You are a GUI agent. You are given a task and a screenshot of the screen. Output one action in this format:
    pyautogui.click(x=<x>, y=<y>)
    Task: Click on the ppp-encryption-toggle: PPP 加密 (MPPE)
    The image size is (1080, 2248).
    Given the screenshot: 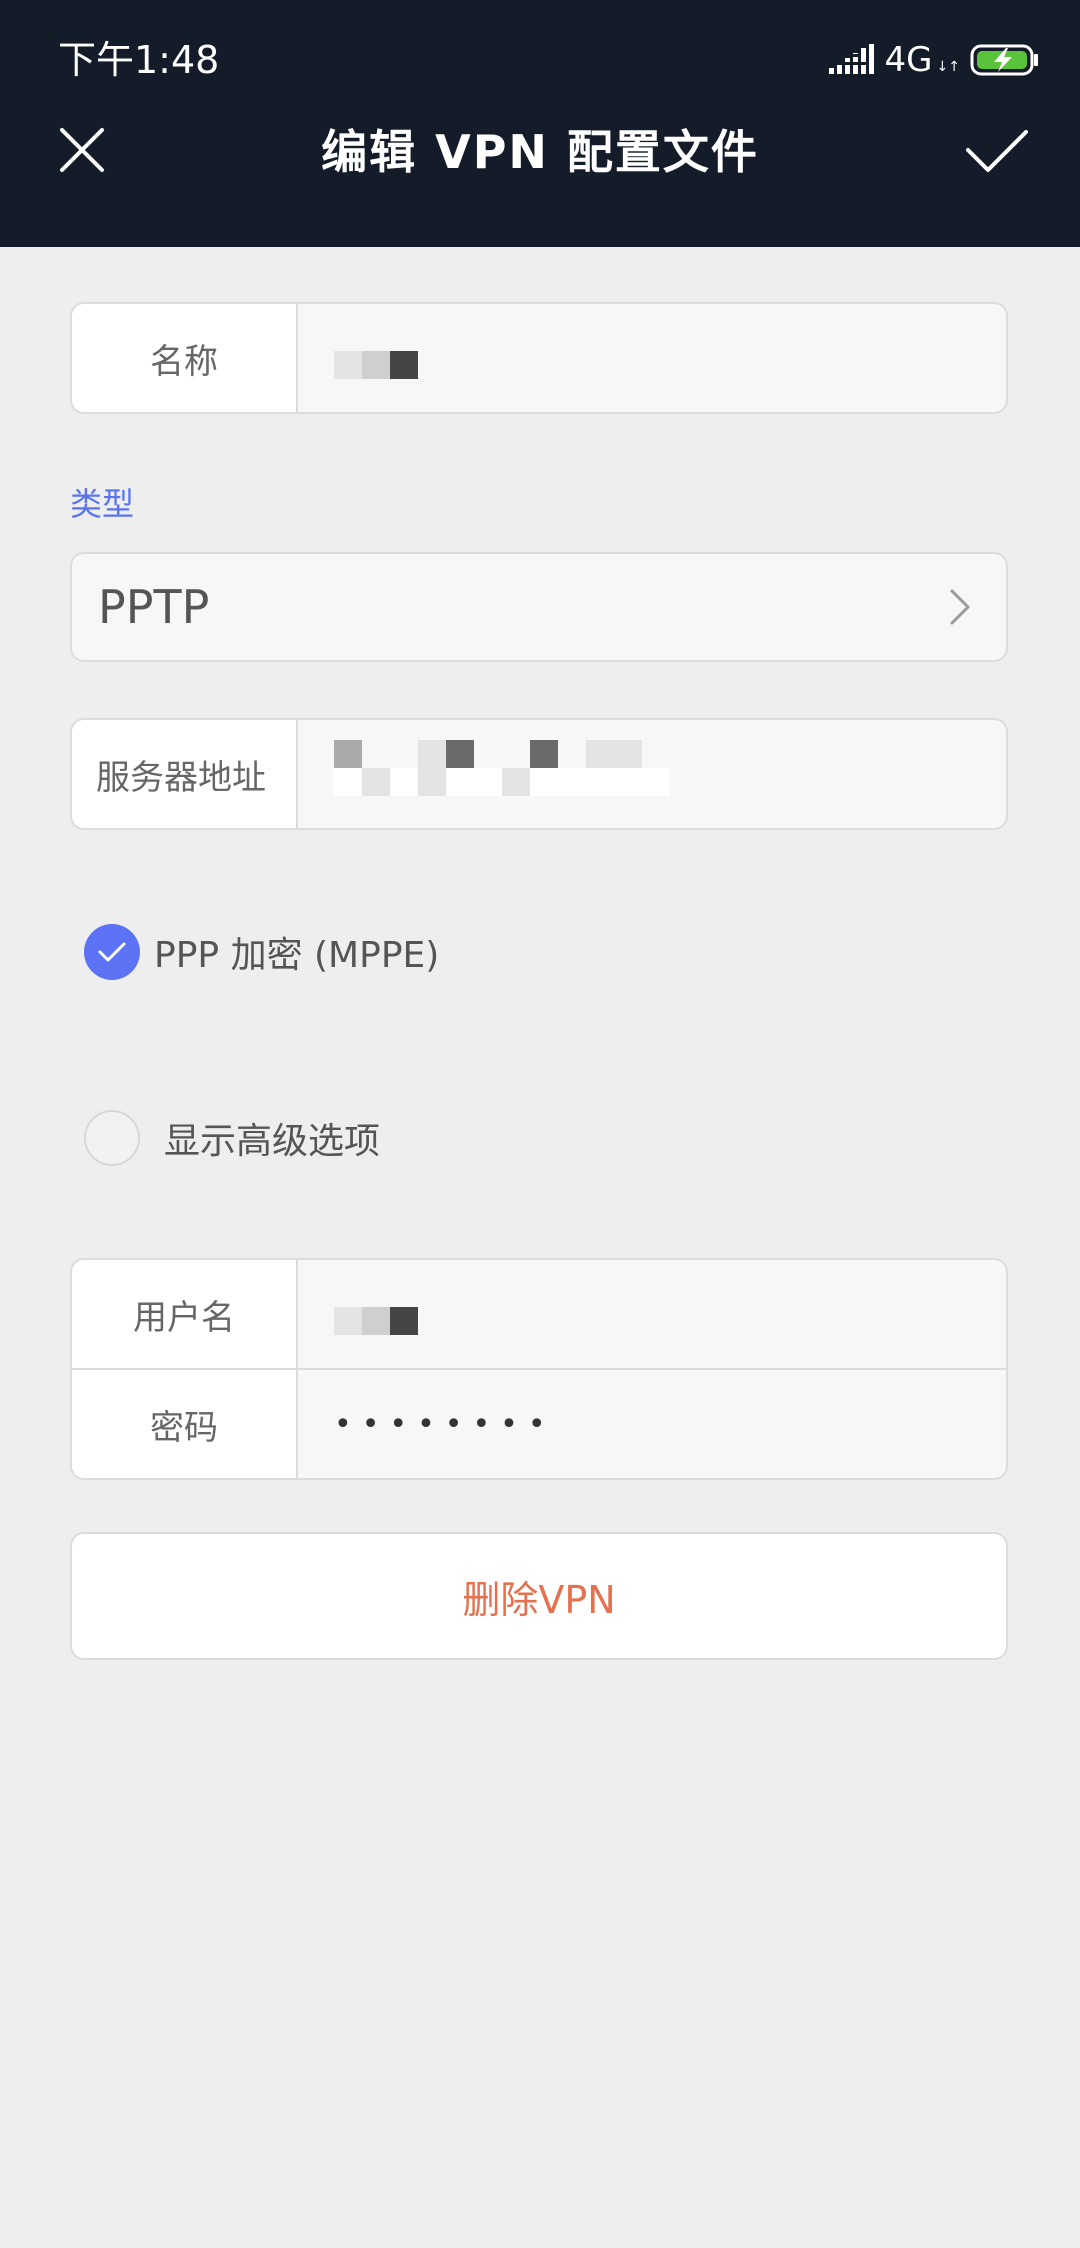 What is the action you would take?
    pyautogui.click(x=261, y=952)
    